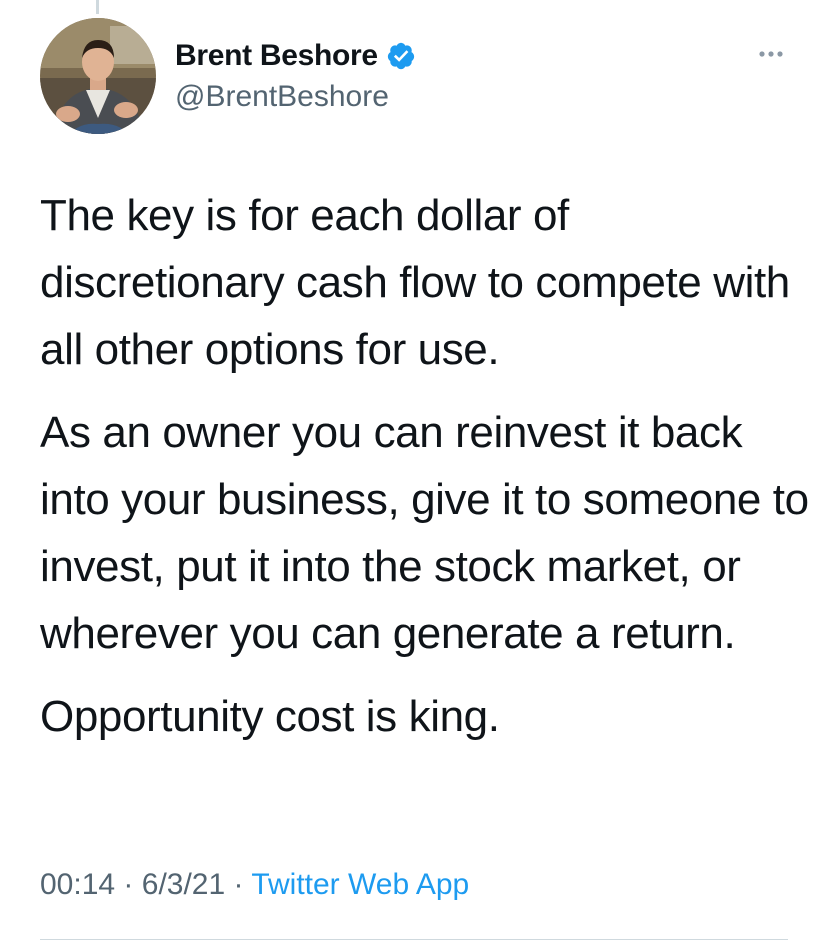 The image size is (828, 943). Describe the element at coordinates (77, 884) in the screenshot. I see `tweet-time: 00:14` at that location.